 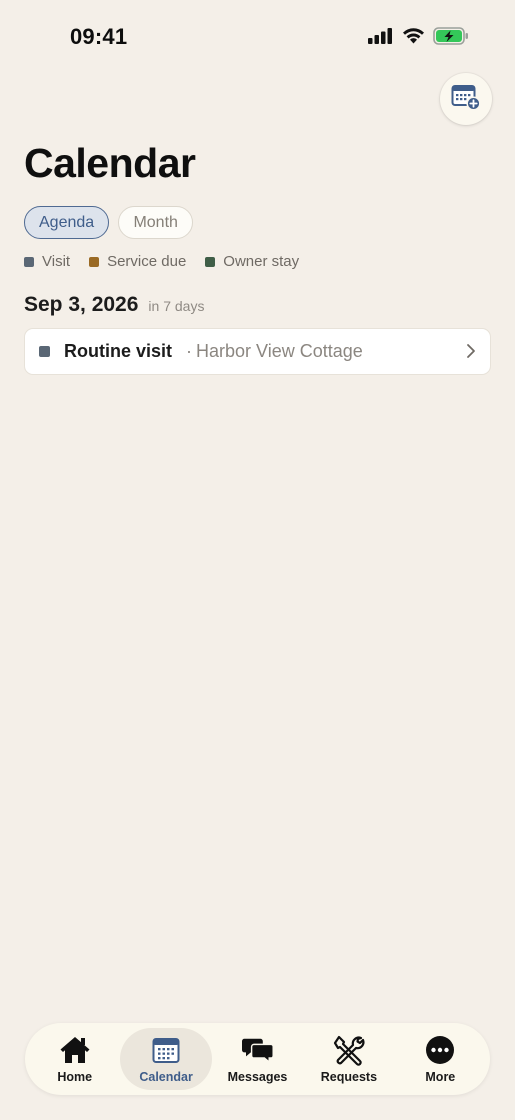 I want to click on tab-messages: Messages, so click(x=257, y=1059).